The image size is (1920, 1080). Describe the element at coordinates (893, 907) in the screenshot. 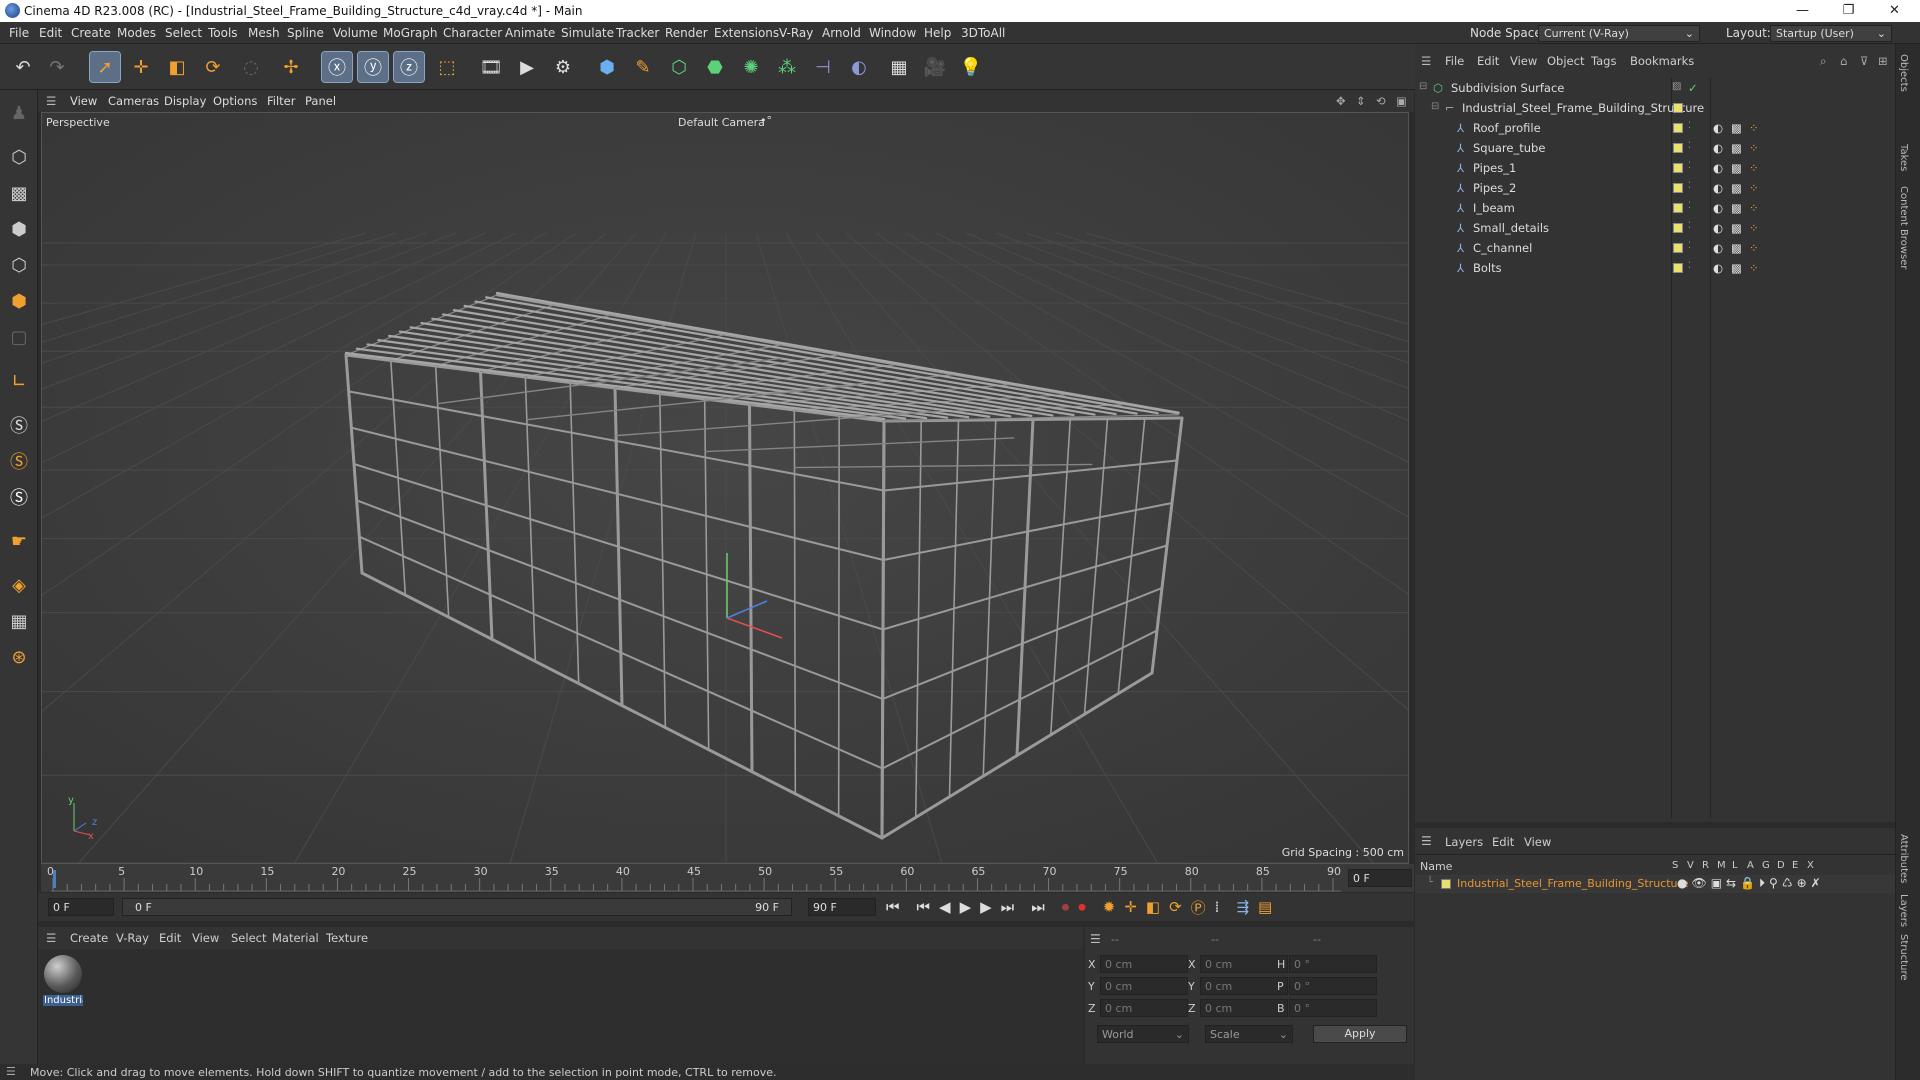

I see `go-to-start-icon: ⏮` at that location.